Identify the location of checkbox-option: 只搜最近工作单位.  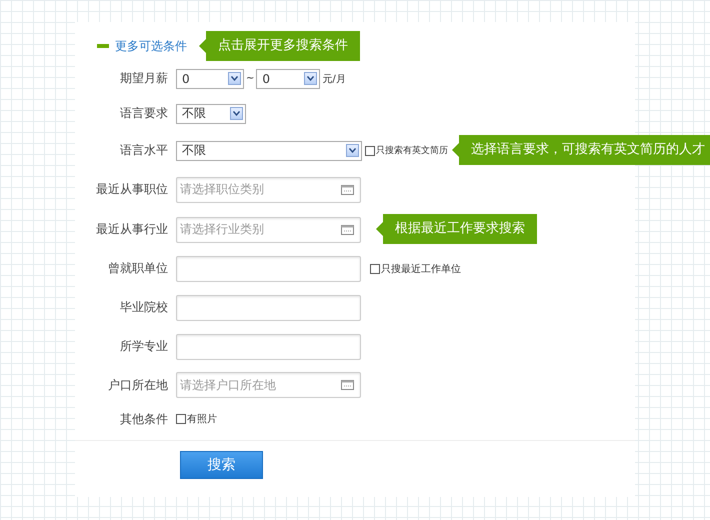
(415, 269).